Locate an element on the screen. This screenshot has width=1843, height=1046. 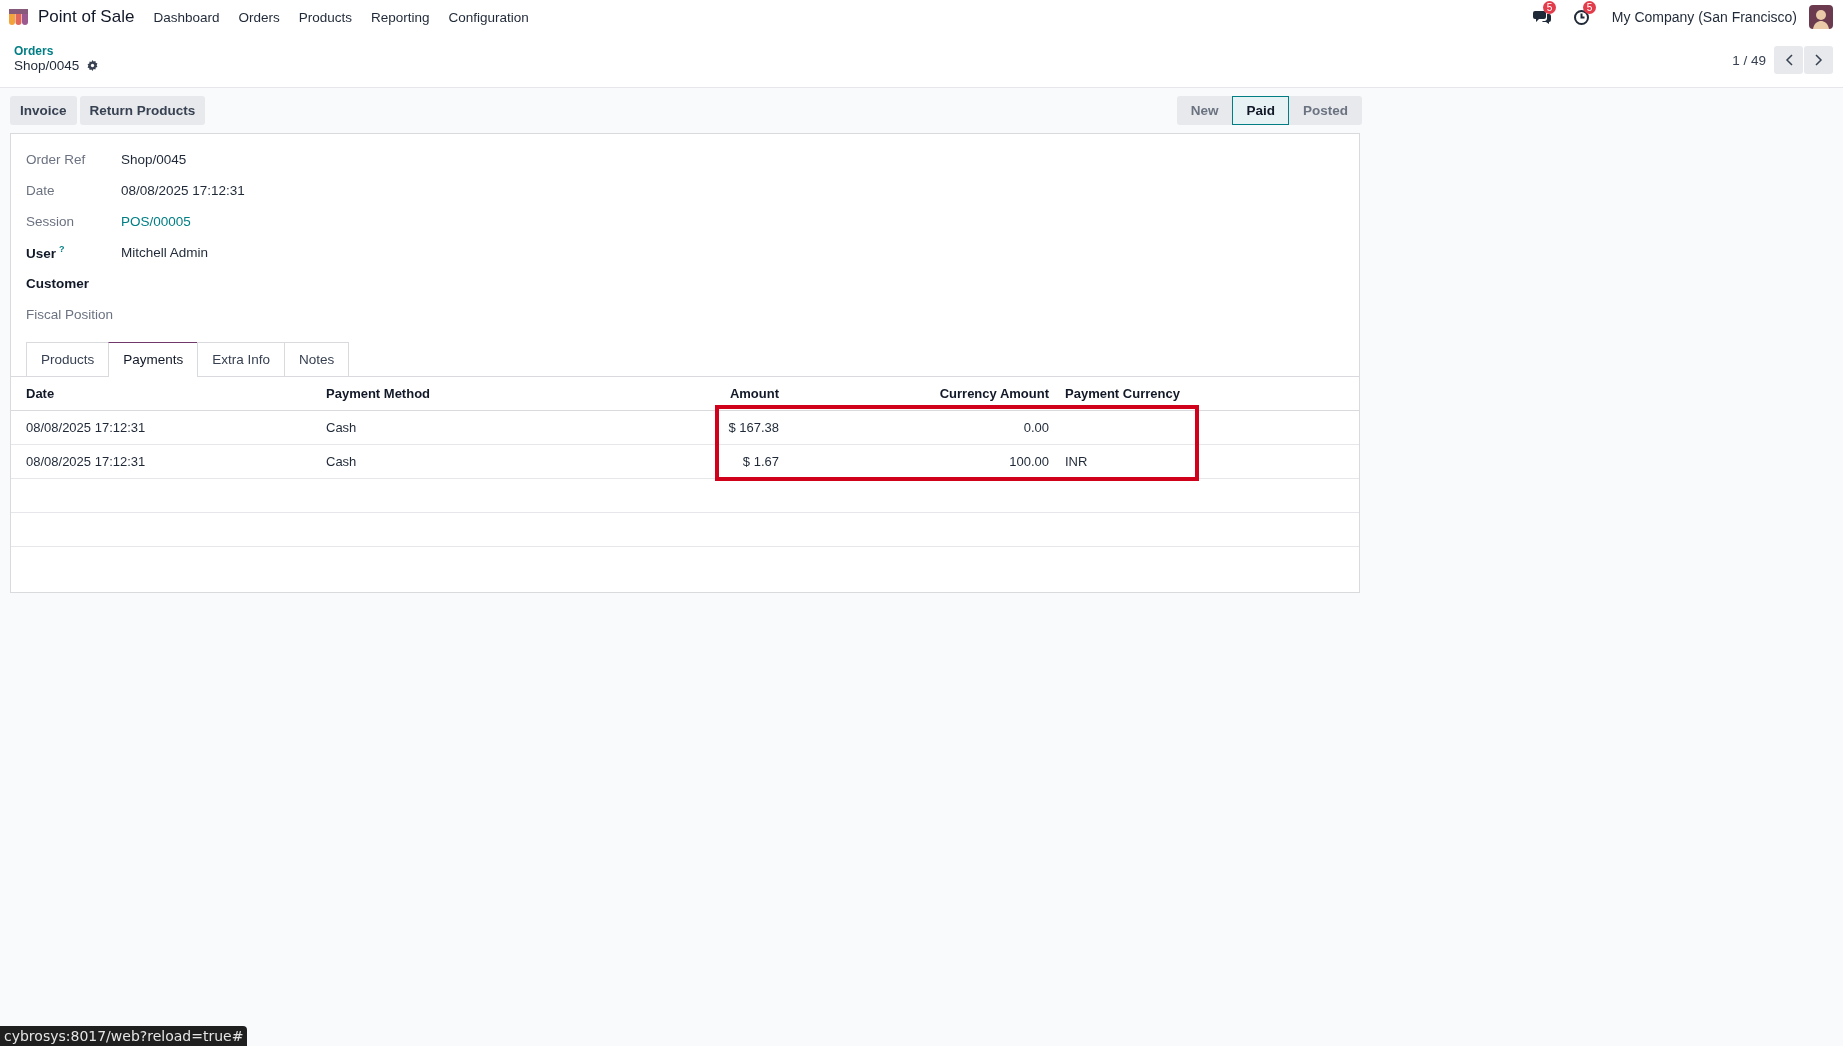
chevron-left-icon is located at coordinates (1788, 60).